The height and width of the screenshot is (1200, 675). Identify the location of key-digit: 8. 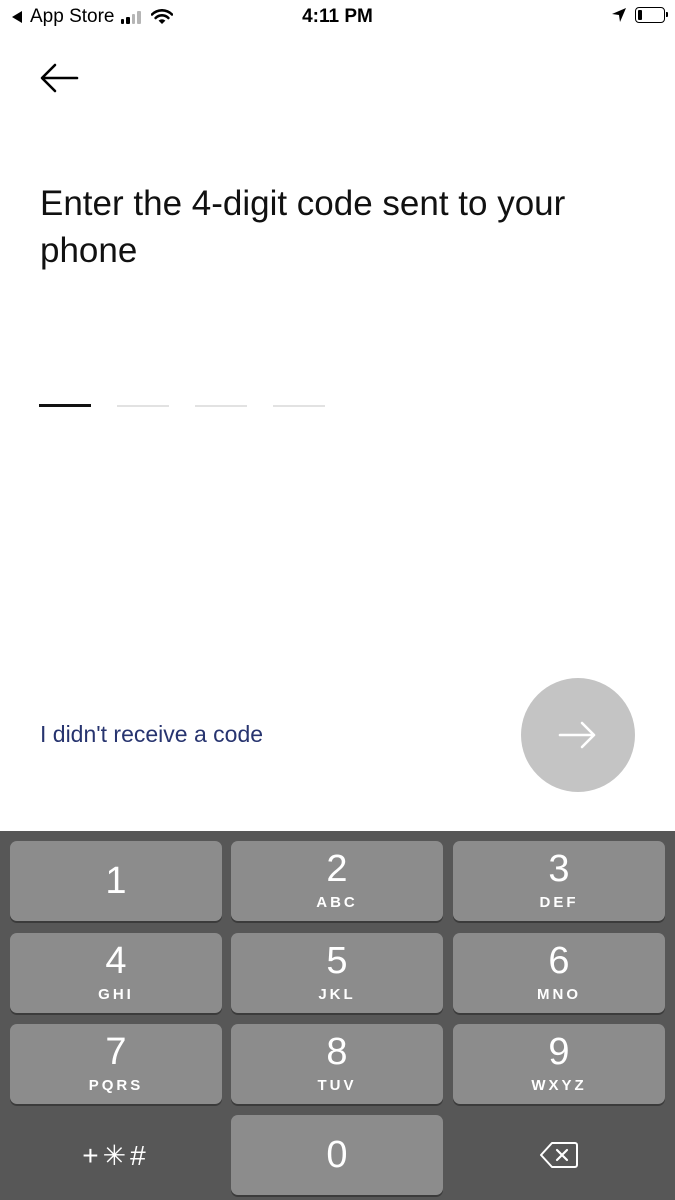
(337, 1052).